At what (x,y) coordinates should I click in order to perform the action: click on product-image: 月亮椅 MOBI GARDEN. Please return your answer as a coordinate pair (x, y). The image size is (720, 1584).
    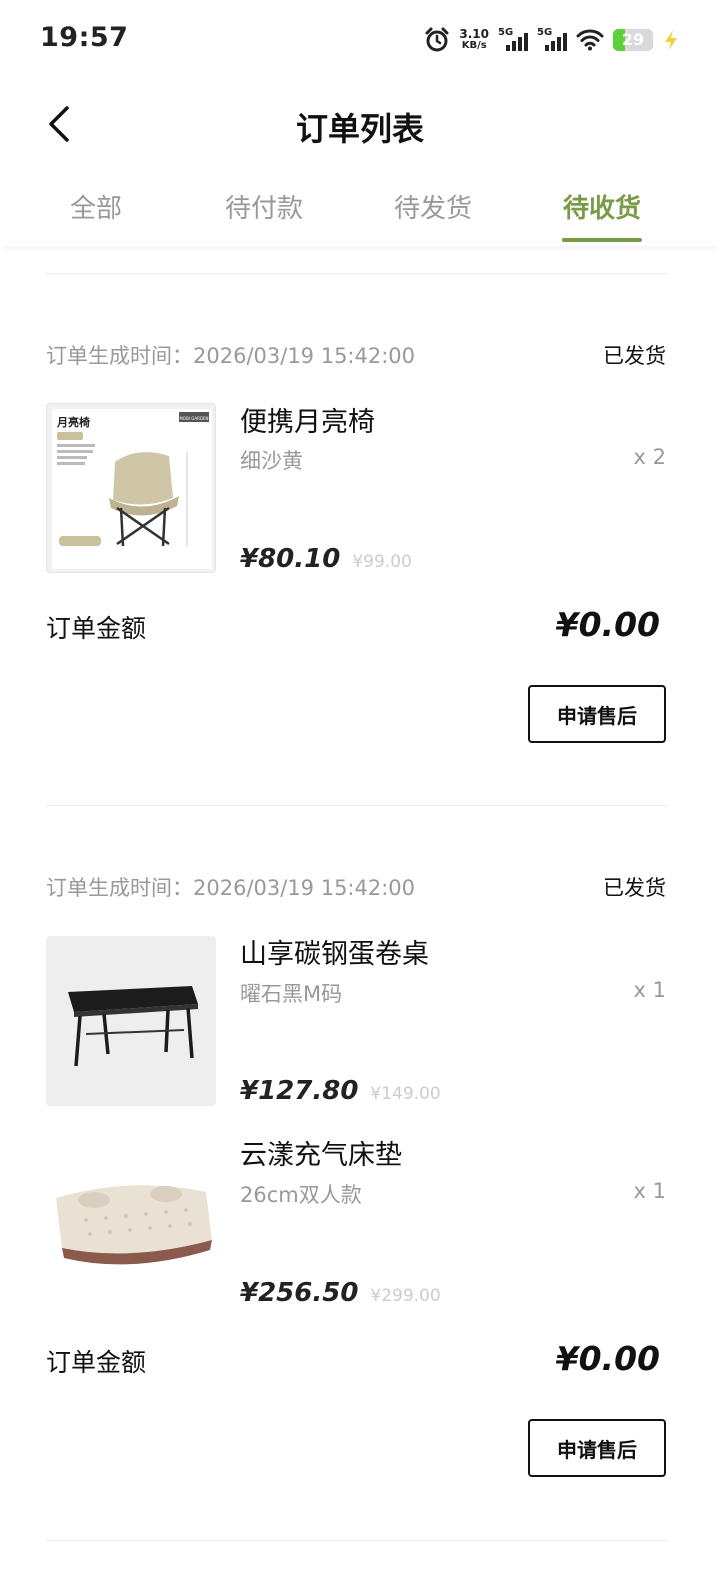
    Looking at the image, I should click on (131, 488).